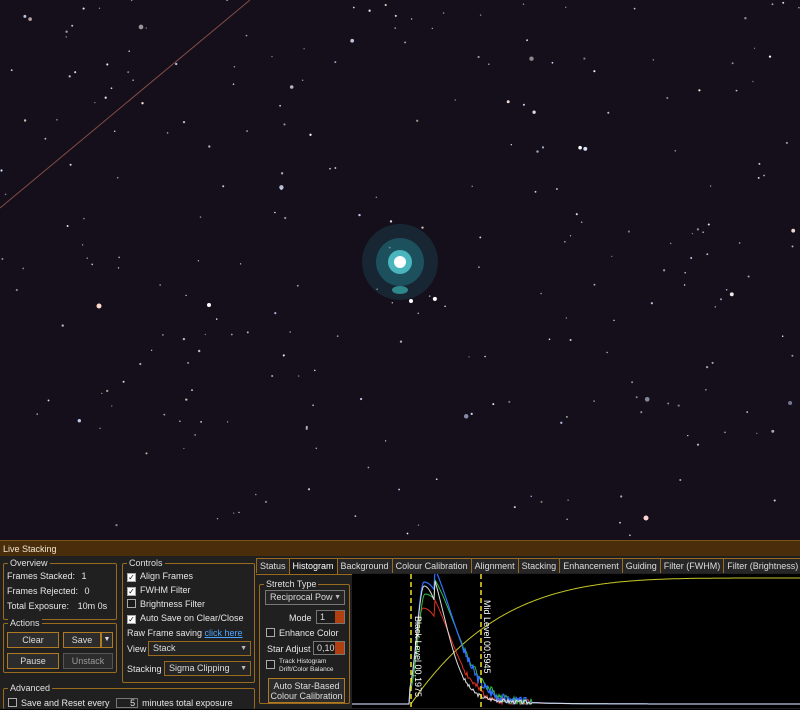 The image size is (800, 710). I want to click on view-select-value: Stack, so click(164, 648).